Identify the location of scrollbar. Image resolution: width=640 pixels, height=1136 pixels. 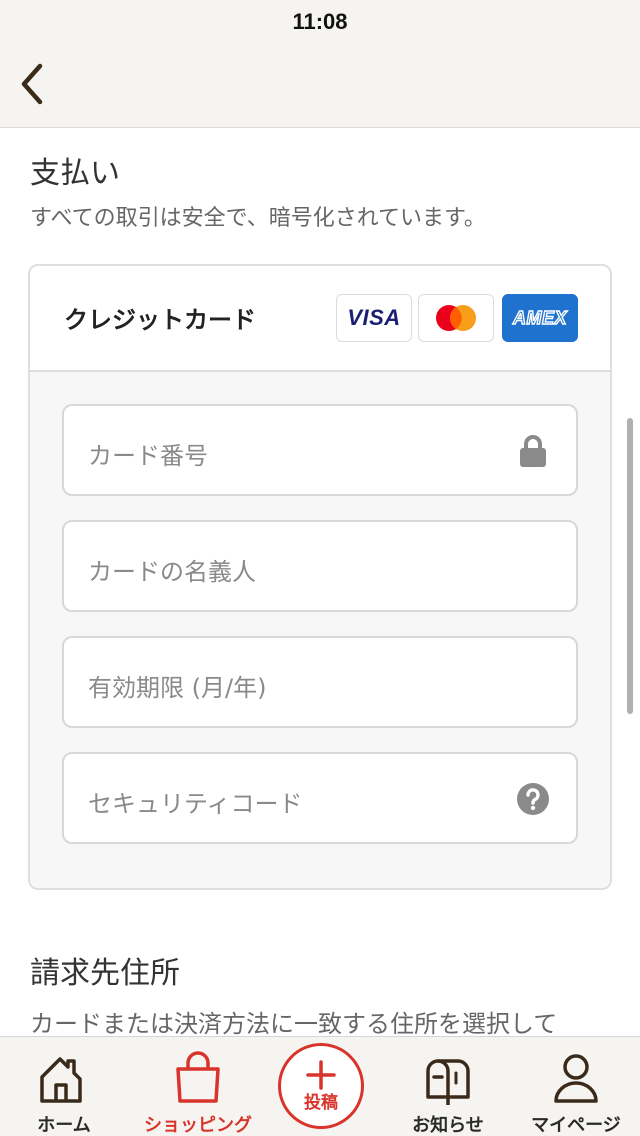
(630, 566).